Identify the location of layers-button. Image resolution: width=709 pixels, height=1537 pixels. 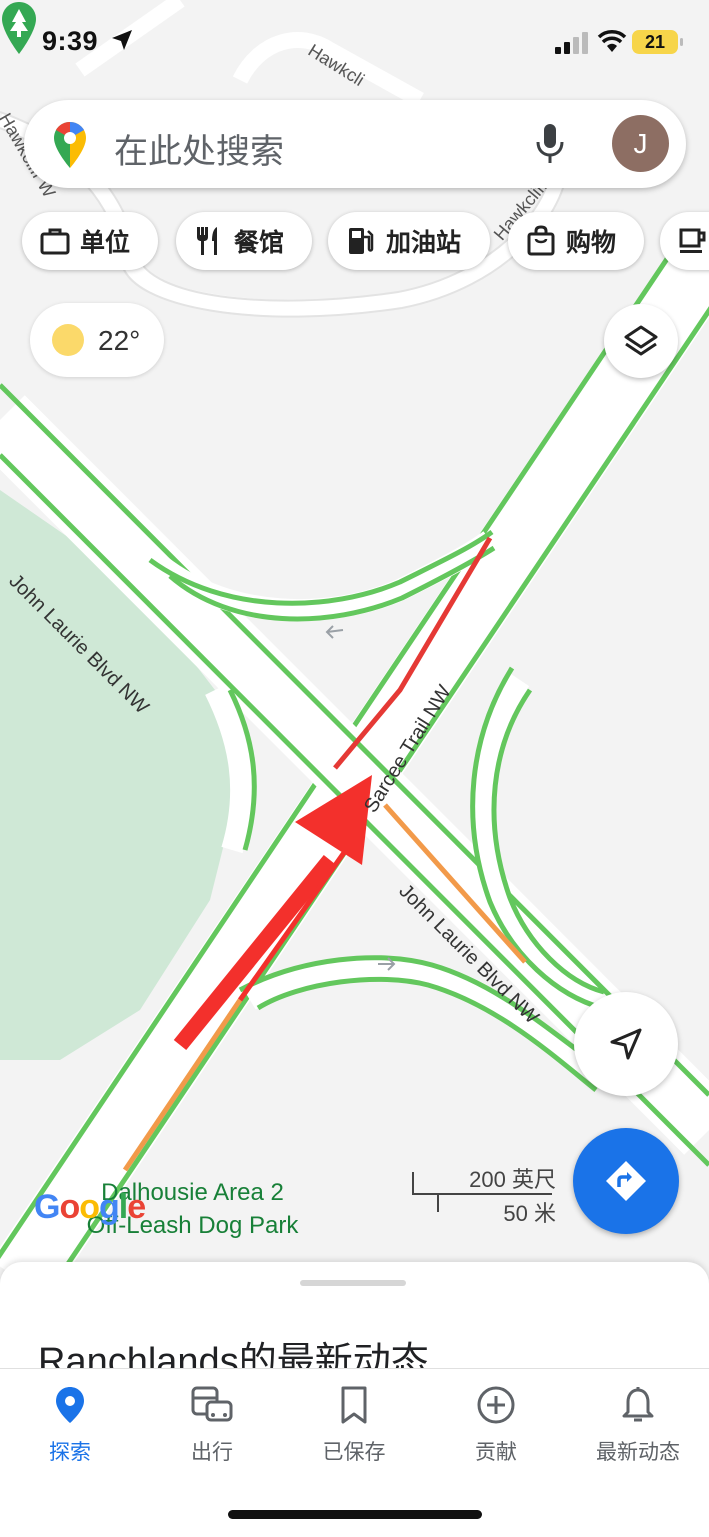
(641, 341).